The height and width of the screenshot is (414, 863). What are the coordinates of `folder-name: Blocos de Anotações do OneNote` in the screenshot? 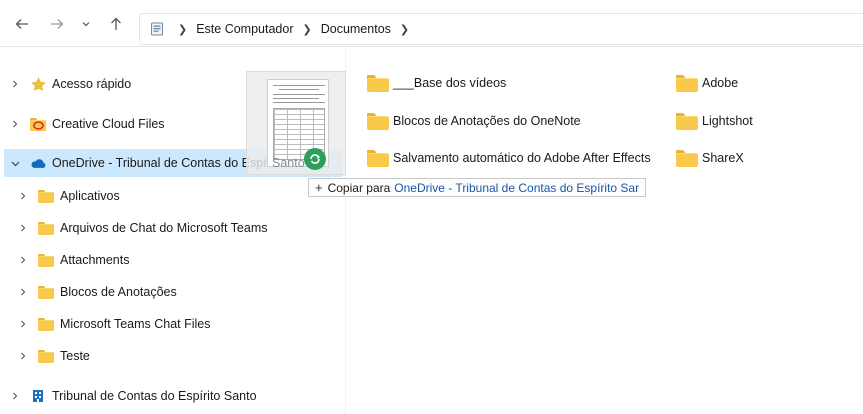 It's located at (487, 121).